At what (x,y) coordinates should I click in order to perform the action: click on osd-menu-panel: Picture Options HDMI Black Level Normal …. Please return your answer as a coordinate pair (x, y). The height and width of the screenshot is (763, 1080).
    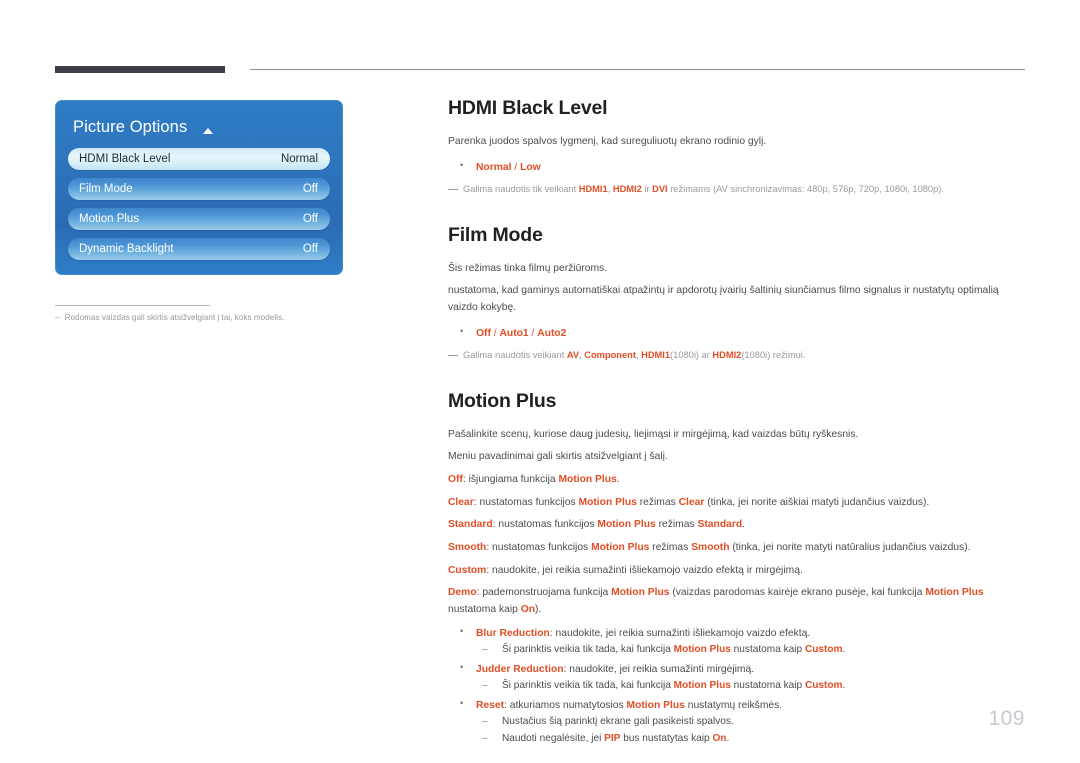
    Looking at the image, I should click on (199, 187).